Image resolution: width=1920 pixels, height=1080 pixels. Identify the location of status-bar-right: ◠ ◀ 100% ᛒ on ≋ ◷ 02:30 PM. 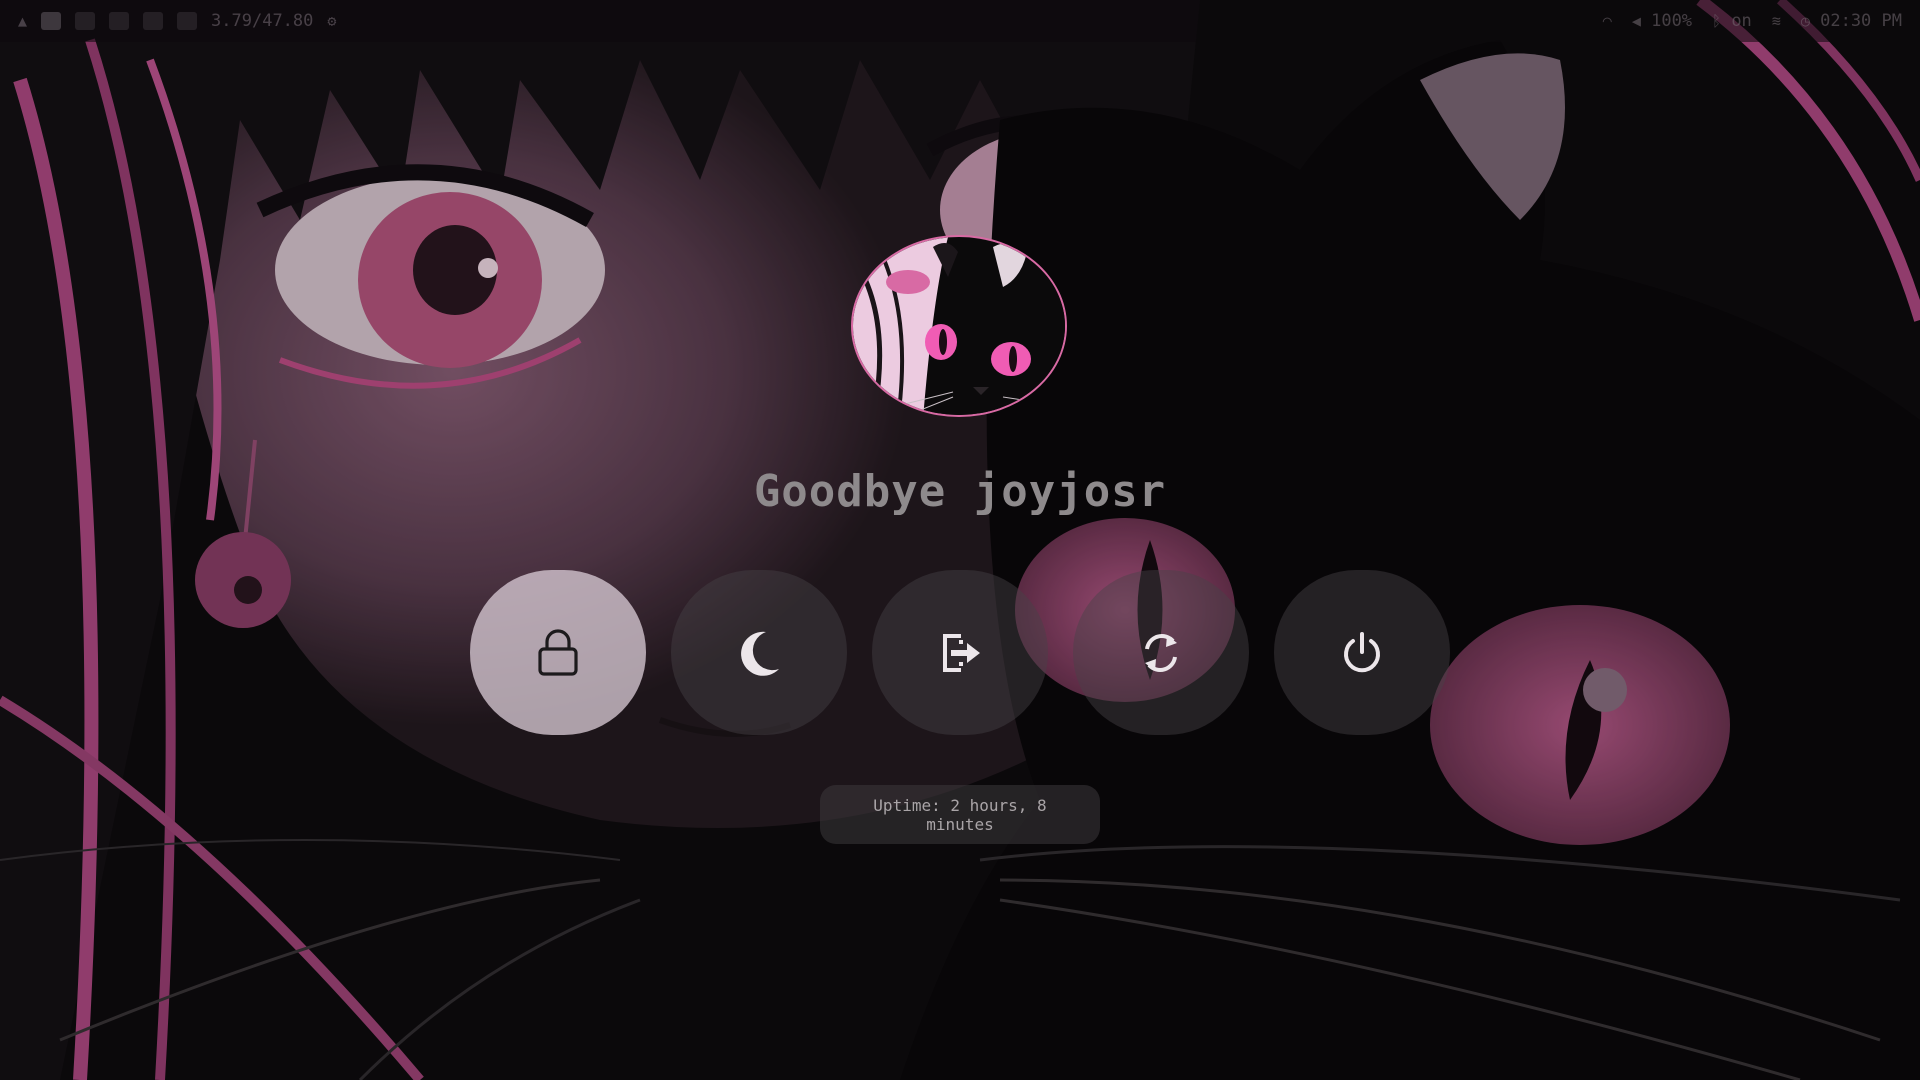
(1752, 21).